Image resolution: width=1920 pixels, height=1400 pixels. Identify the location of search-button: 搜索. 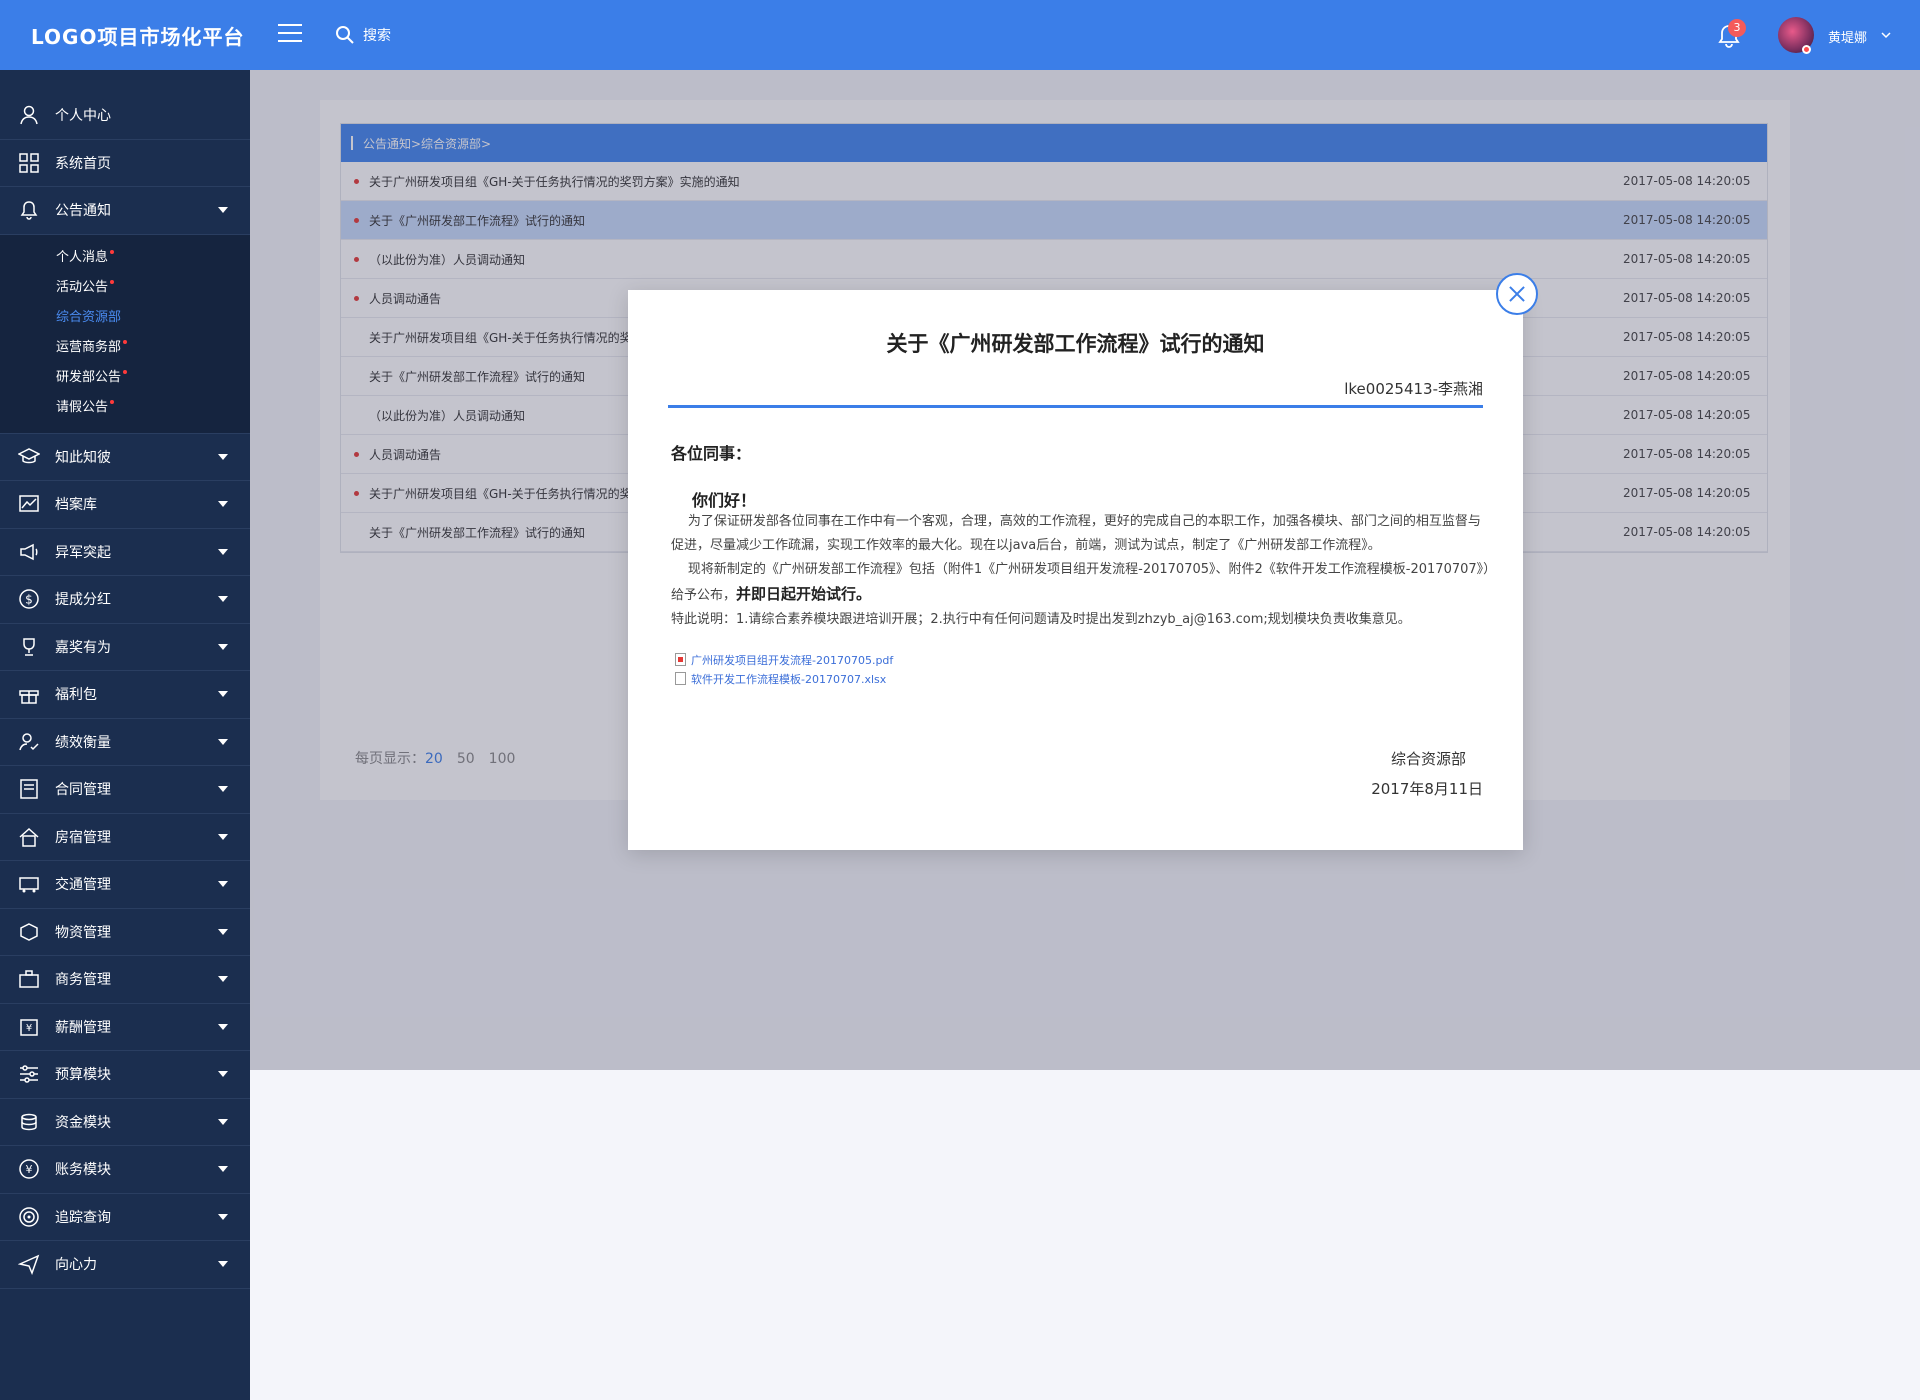
(363, 35).